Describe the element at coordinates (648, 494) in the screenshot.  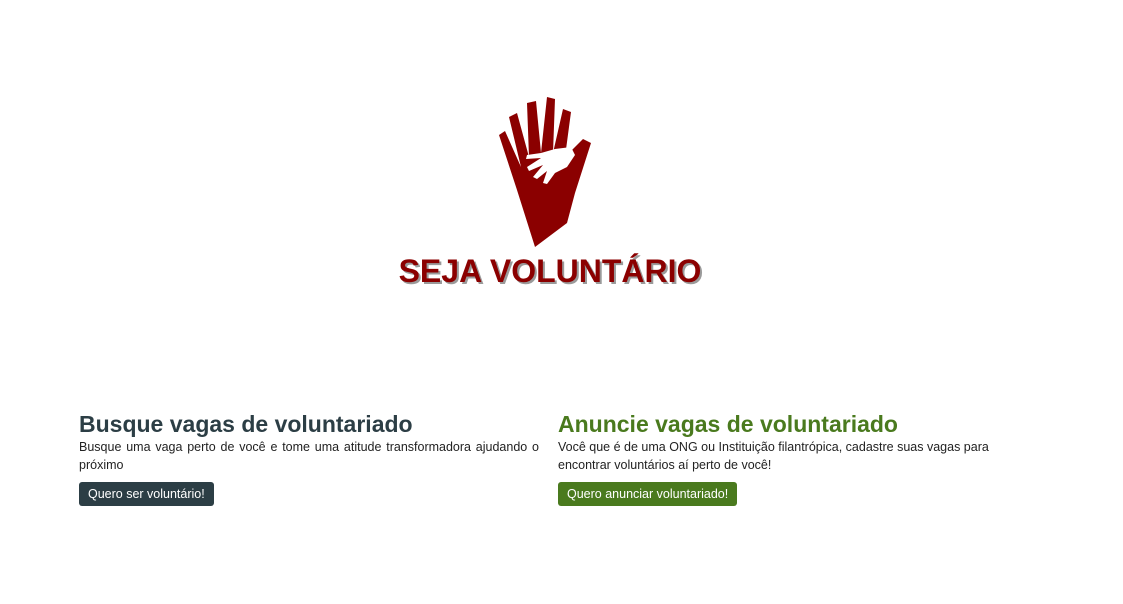
I see `announce-button: Quero anunciar voluntariado!` at that location.